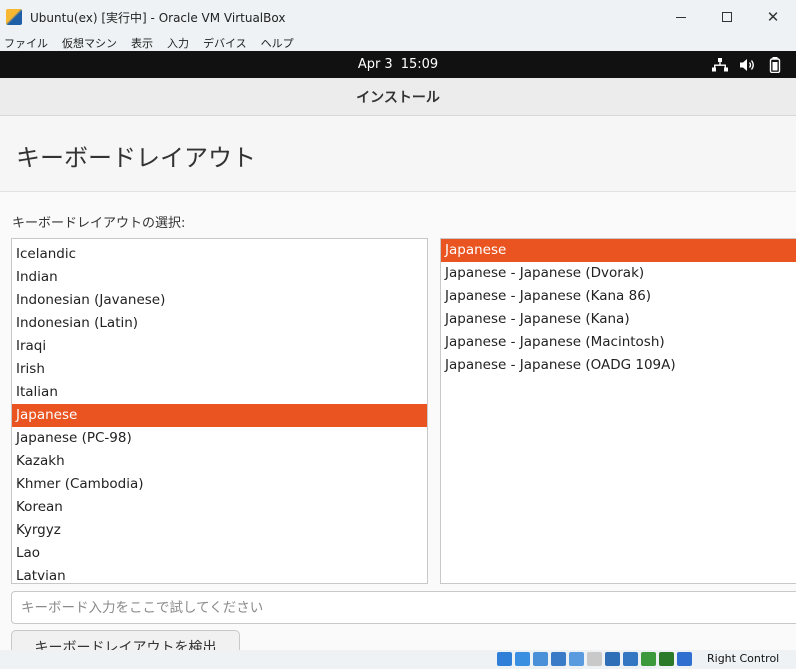 Image resolution: width=796 pixels, height=669 pixels. I want to click on layout-item-indonesian-latin: Indonesian (Latin), so click(219, 323).